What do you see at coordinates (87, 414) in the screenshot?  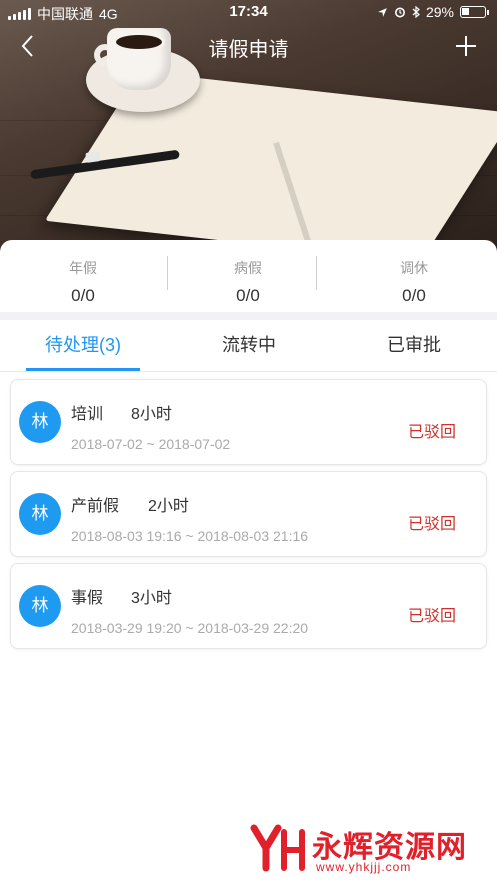 I see `leave-type: 培训` at bounding box center [87, 414].